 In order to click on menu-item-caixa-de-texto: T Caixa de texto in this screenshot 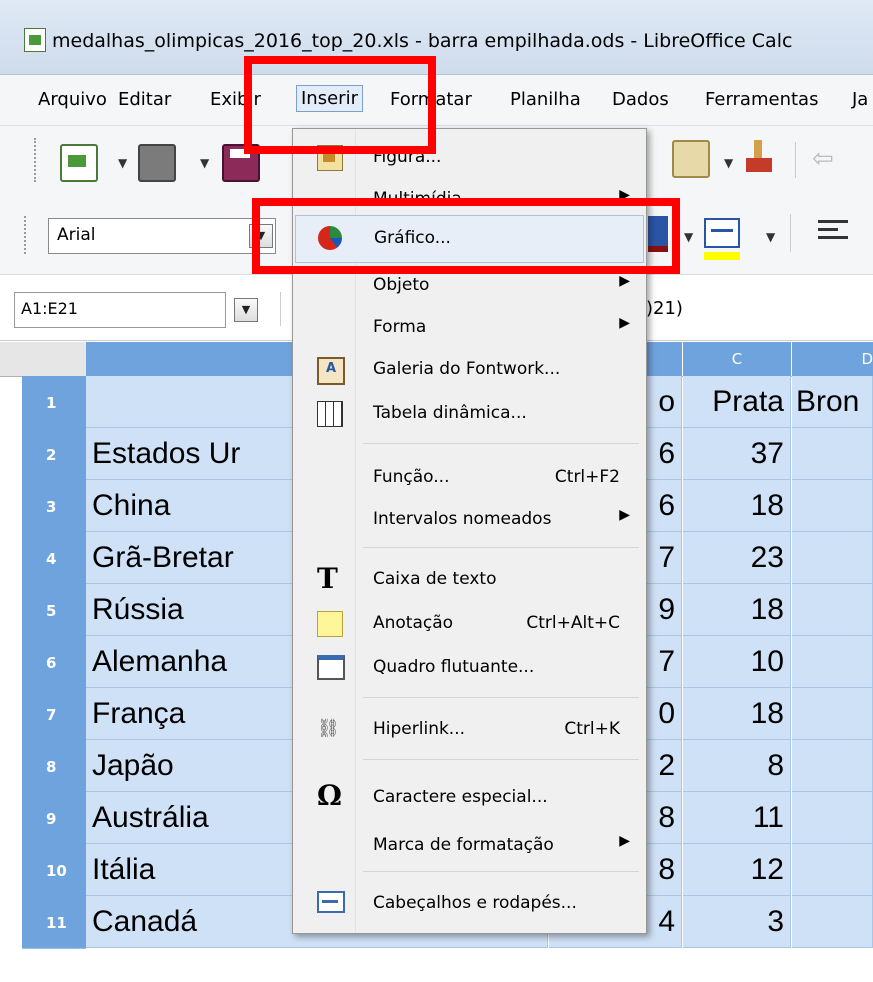, I will do `click(468, 579)`.